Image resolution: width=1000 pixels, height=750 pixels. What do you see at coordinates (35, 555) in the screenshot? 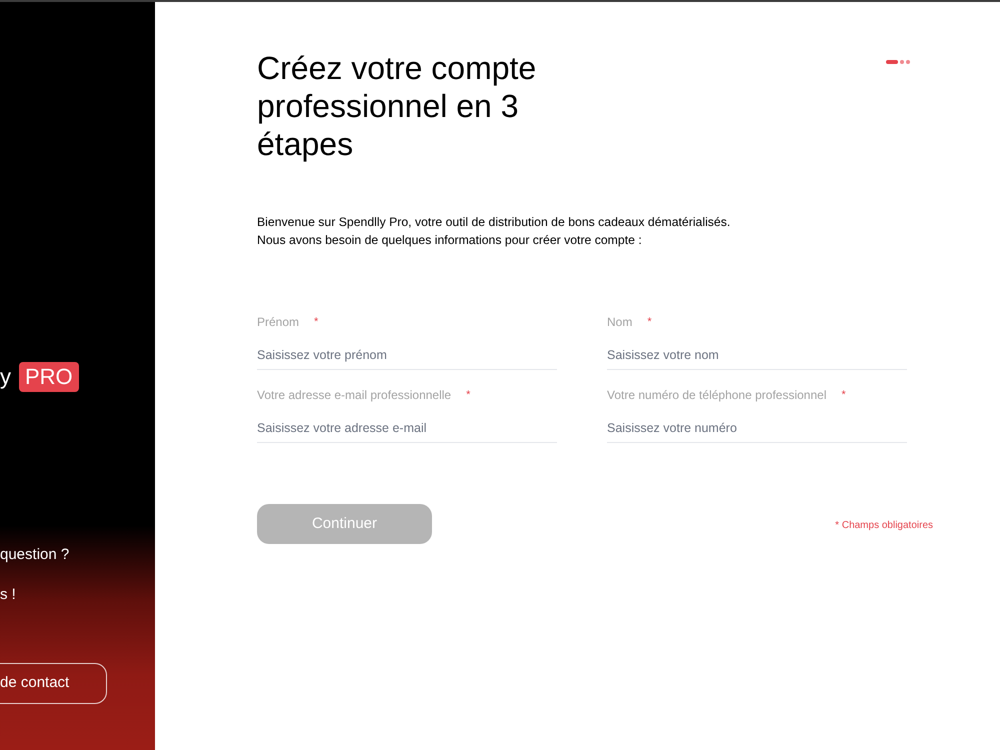
I see `help-text: question ?` at bounding box center [35, 555].